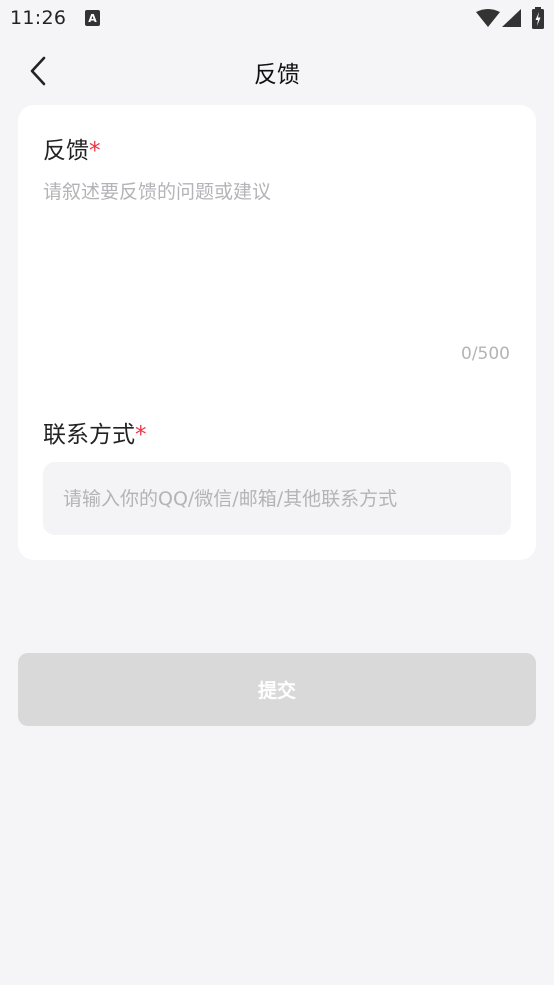  I want to click on status-time: 11:26, so click(38, 18).